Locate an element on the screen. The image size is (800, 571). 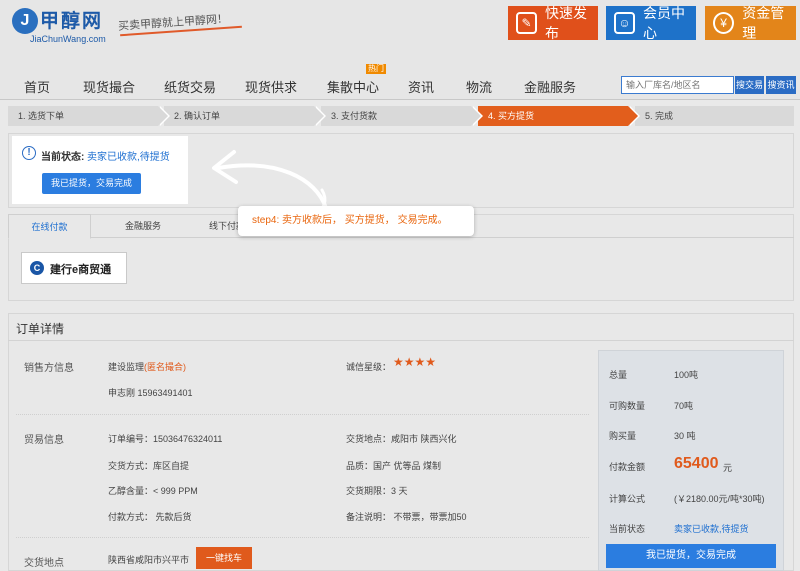
current-state-value: 卖家已收款,待提货 is located at coordinates (711, 529).